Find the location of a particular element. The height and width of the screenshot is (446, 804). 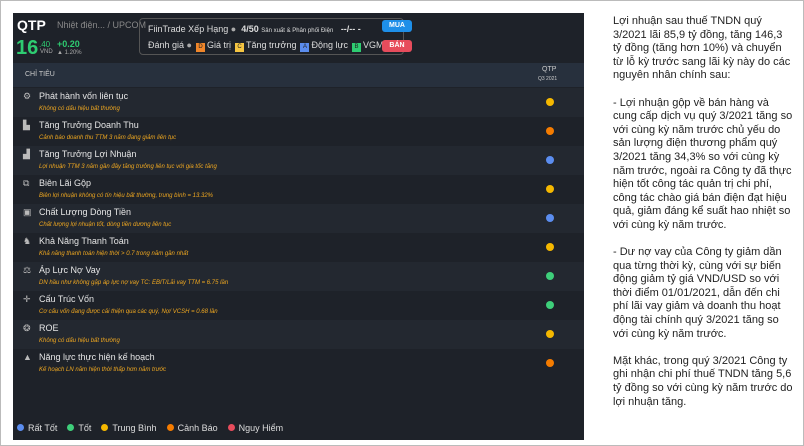

criterion-icon: ❂ is located at coordinates (27, 328).